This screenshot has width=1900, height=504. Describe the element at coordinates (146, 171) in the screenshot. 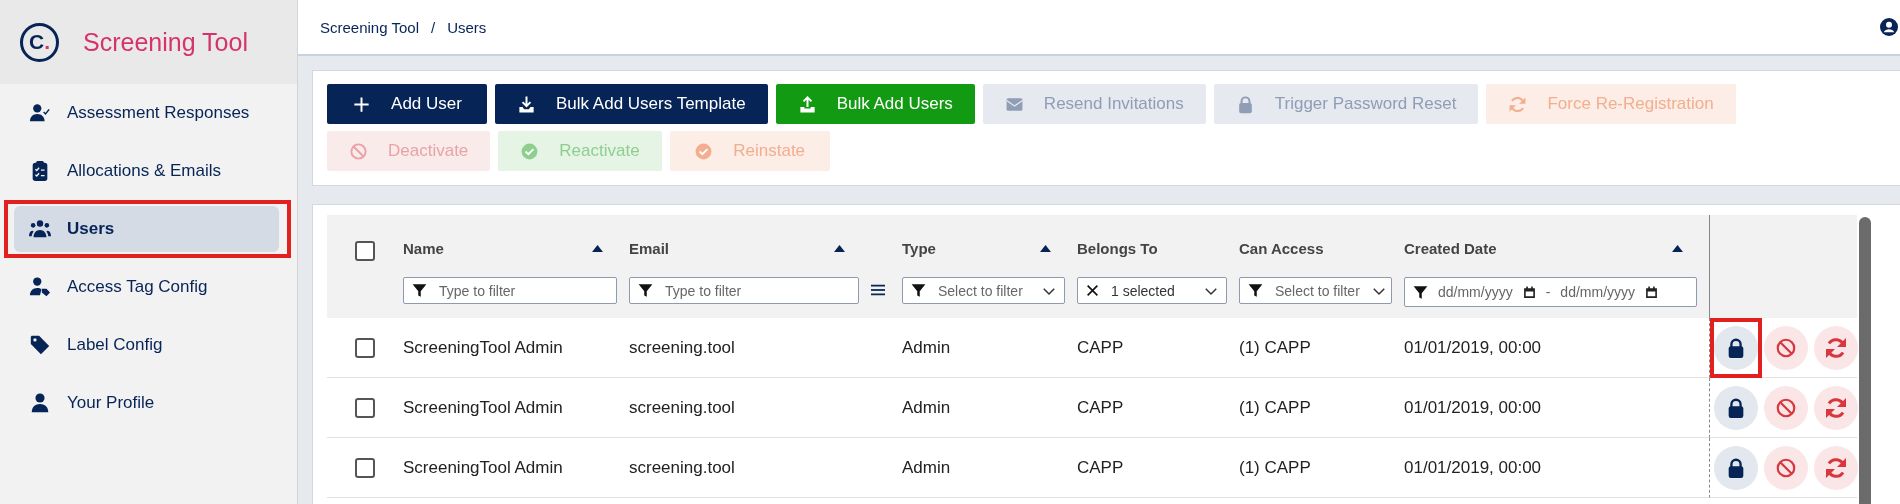

I see `sidebar-item: Allocations & Emails` at that location.